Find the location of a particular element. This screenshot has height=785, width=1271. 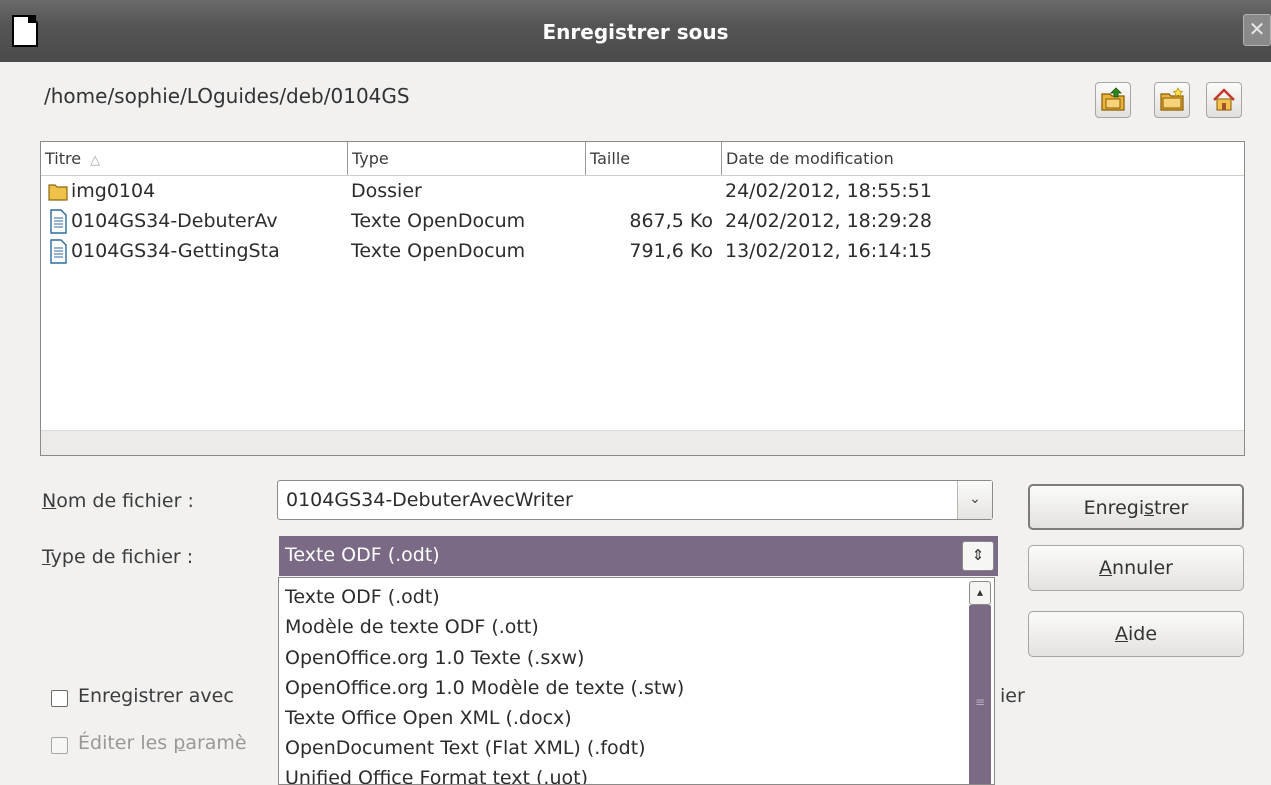

help-button: Aide is located at coordinates (1136, 634).